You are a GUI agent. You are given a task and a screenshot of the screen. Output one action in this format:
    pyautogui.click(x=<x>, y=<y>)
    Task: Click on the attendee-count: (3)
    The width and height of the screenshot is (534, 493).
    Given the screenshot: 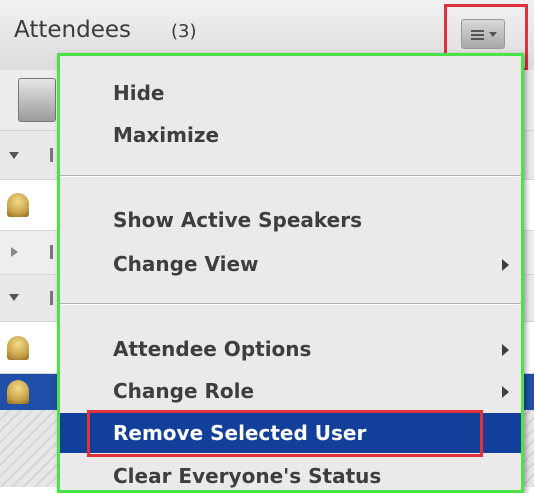 What is the action you would take?
    pyautogui.click(x=184, y=31)
    